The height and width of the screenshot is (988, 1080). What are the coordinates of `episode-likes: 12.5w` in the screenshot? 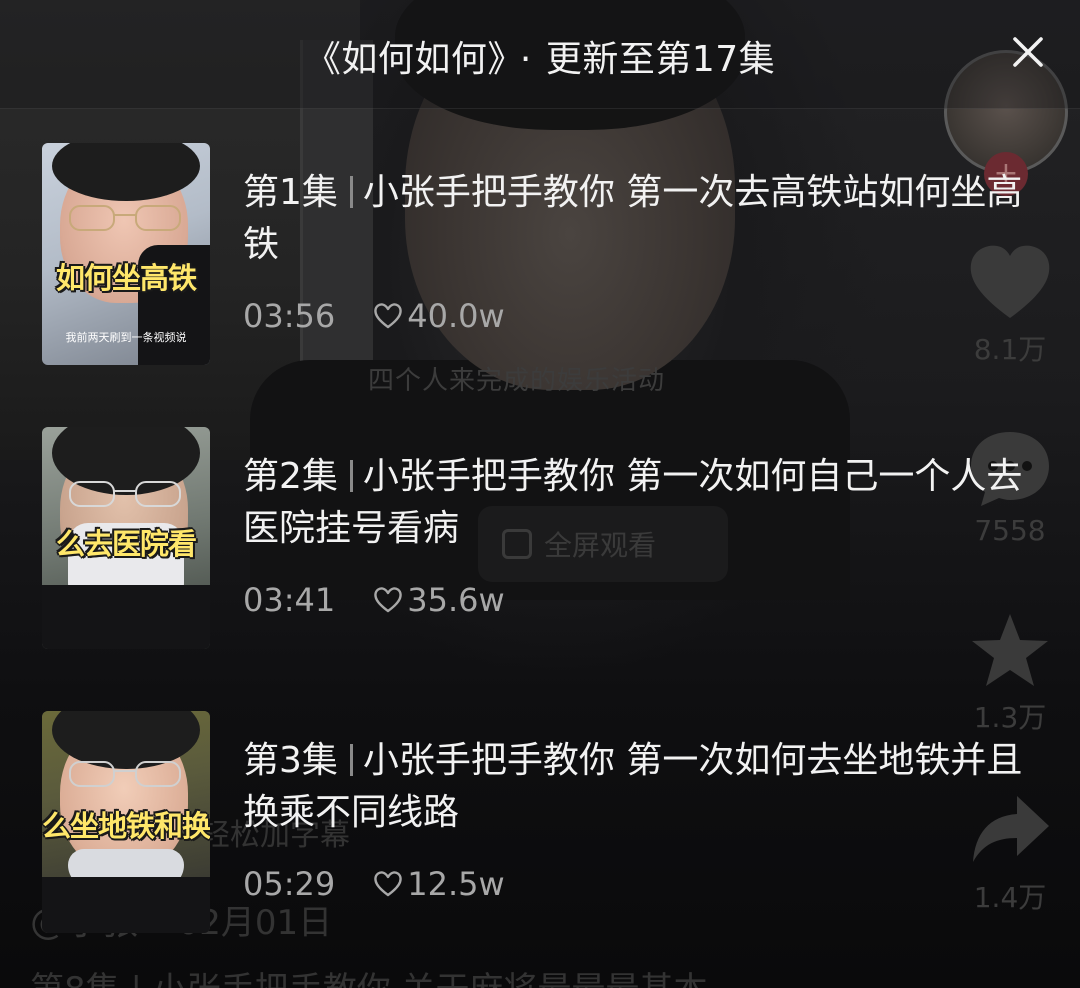 It's located at (439, 884).